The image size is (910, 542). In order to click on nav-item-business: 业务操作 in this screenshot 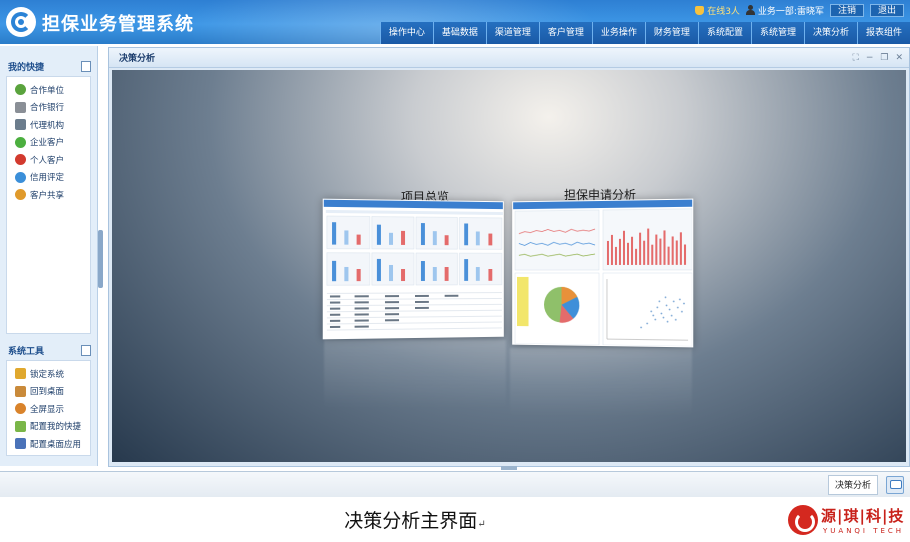, I will do `click(618, 33)`.